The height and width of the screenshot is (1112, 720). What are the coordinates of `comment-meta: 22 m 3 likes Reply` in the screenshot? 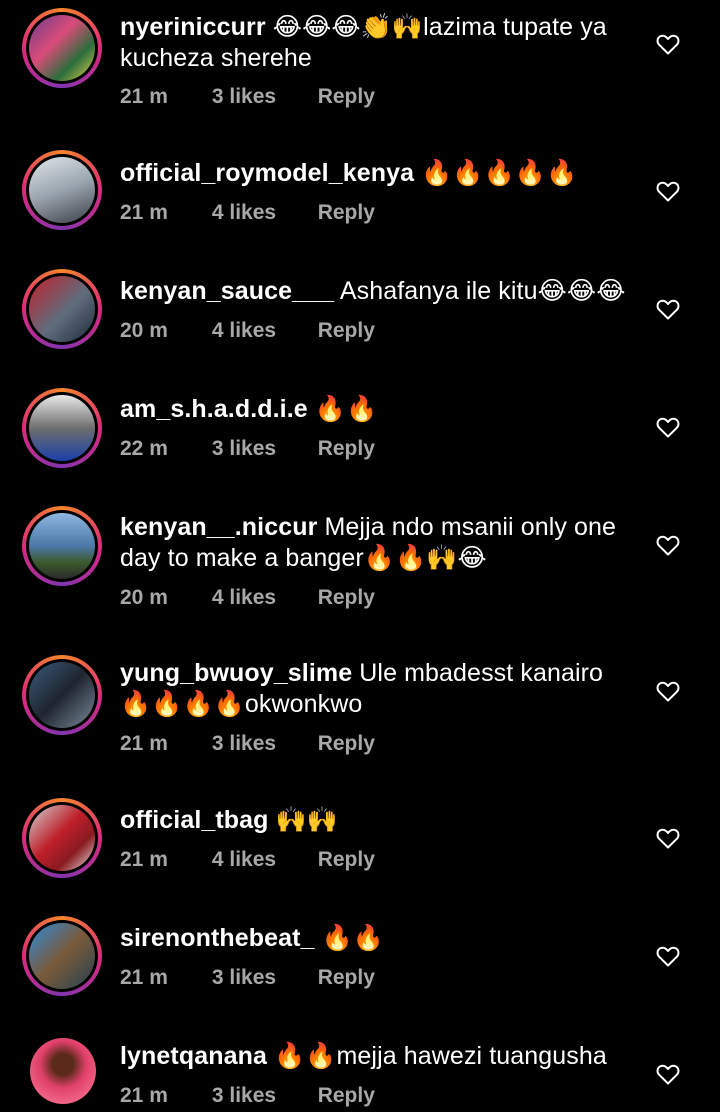 It's located at (247, 449).